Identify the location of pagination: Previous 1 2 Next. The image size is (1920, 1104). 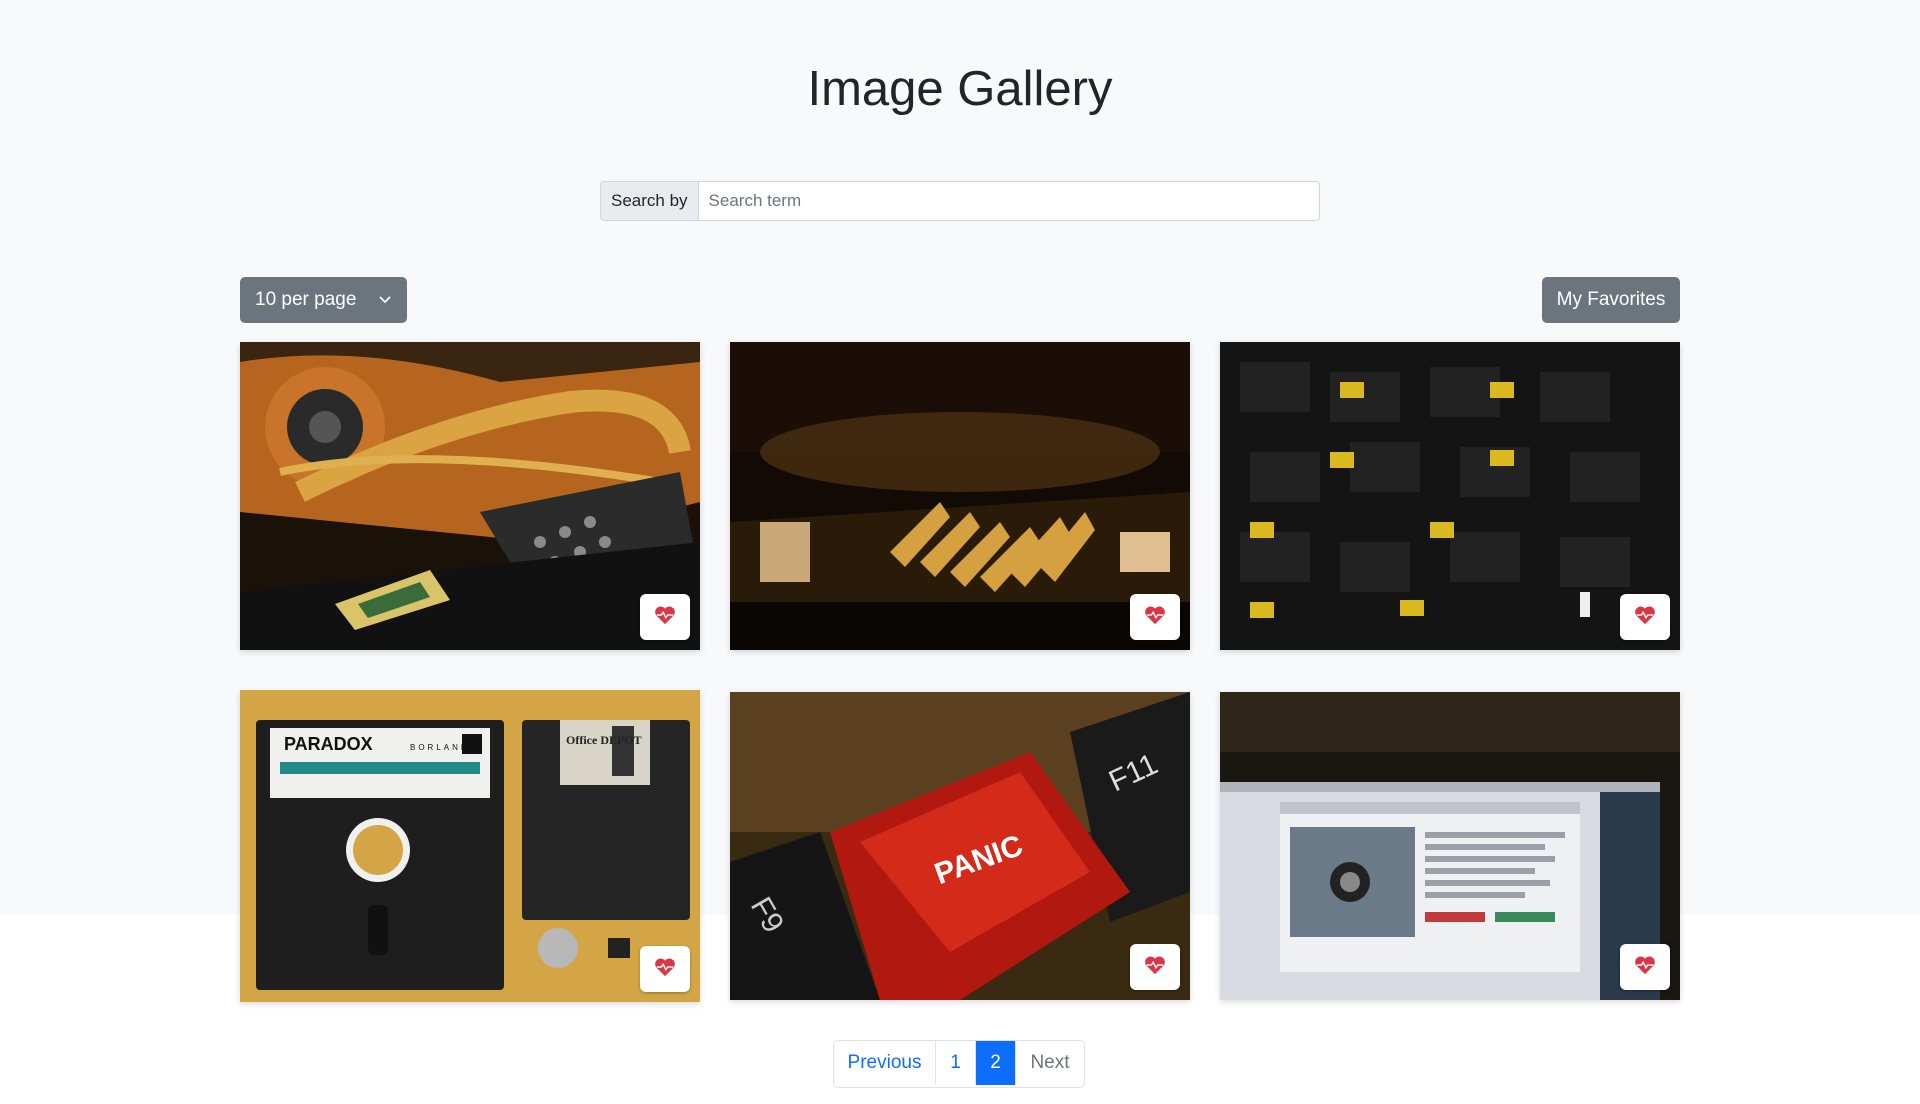
(959, 1064).